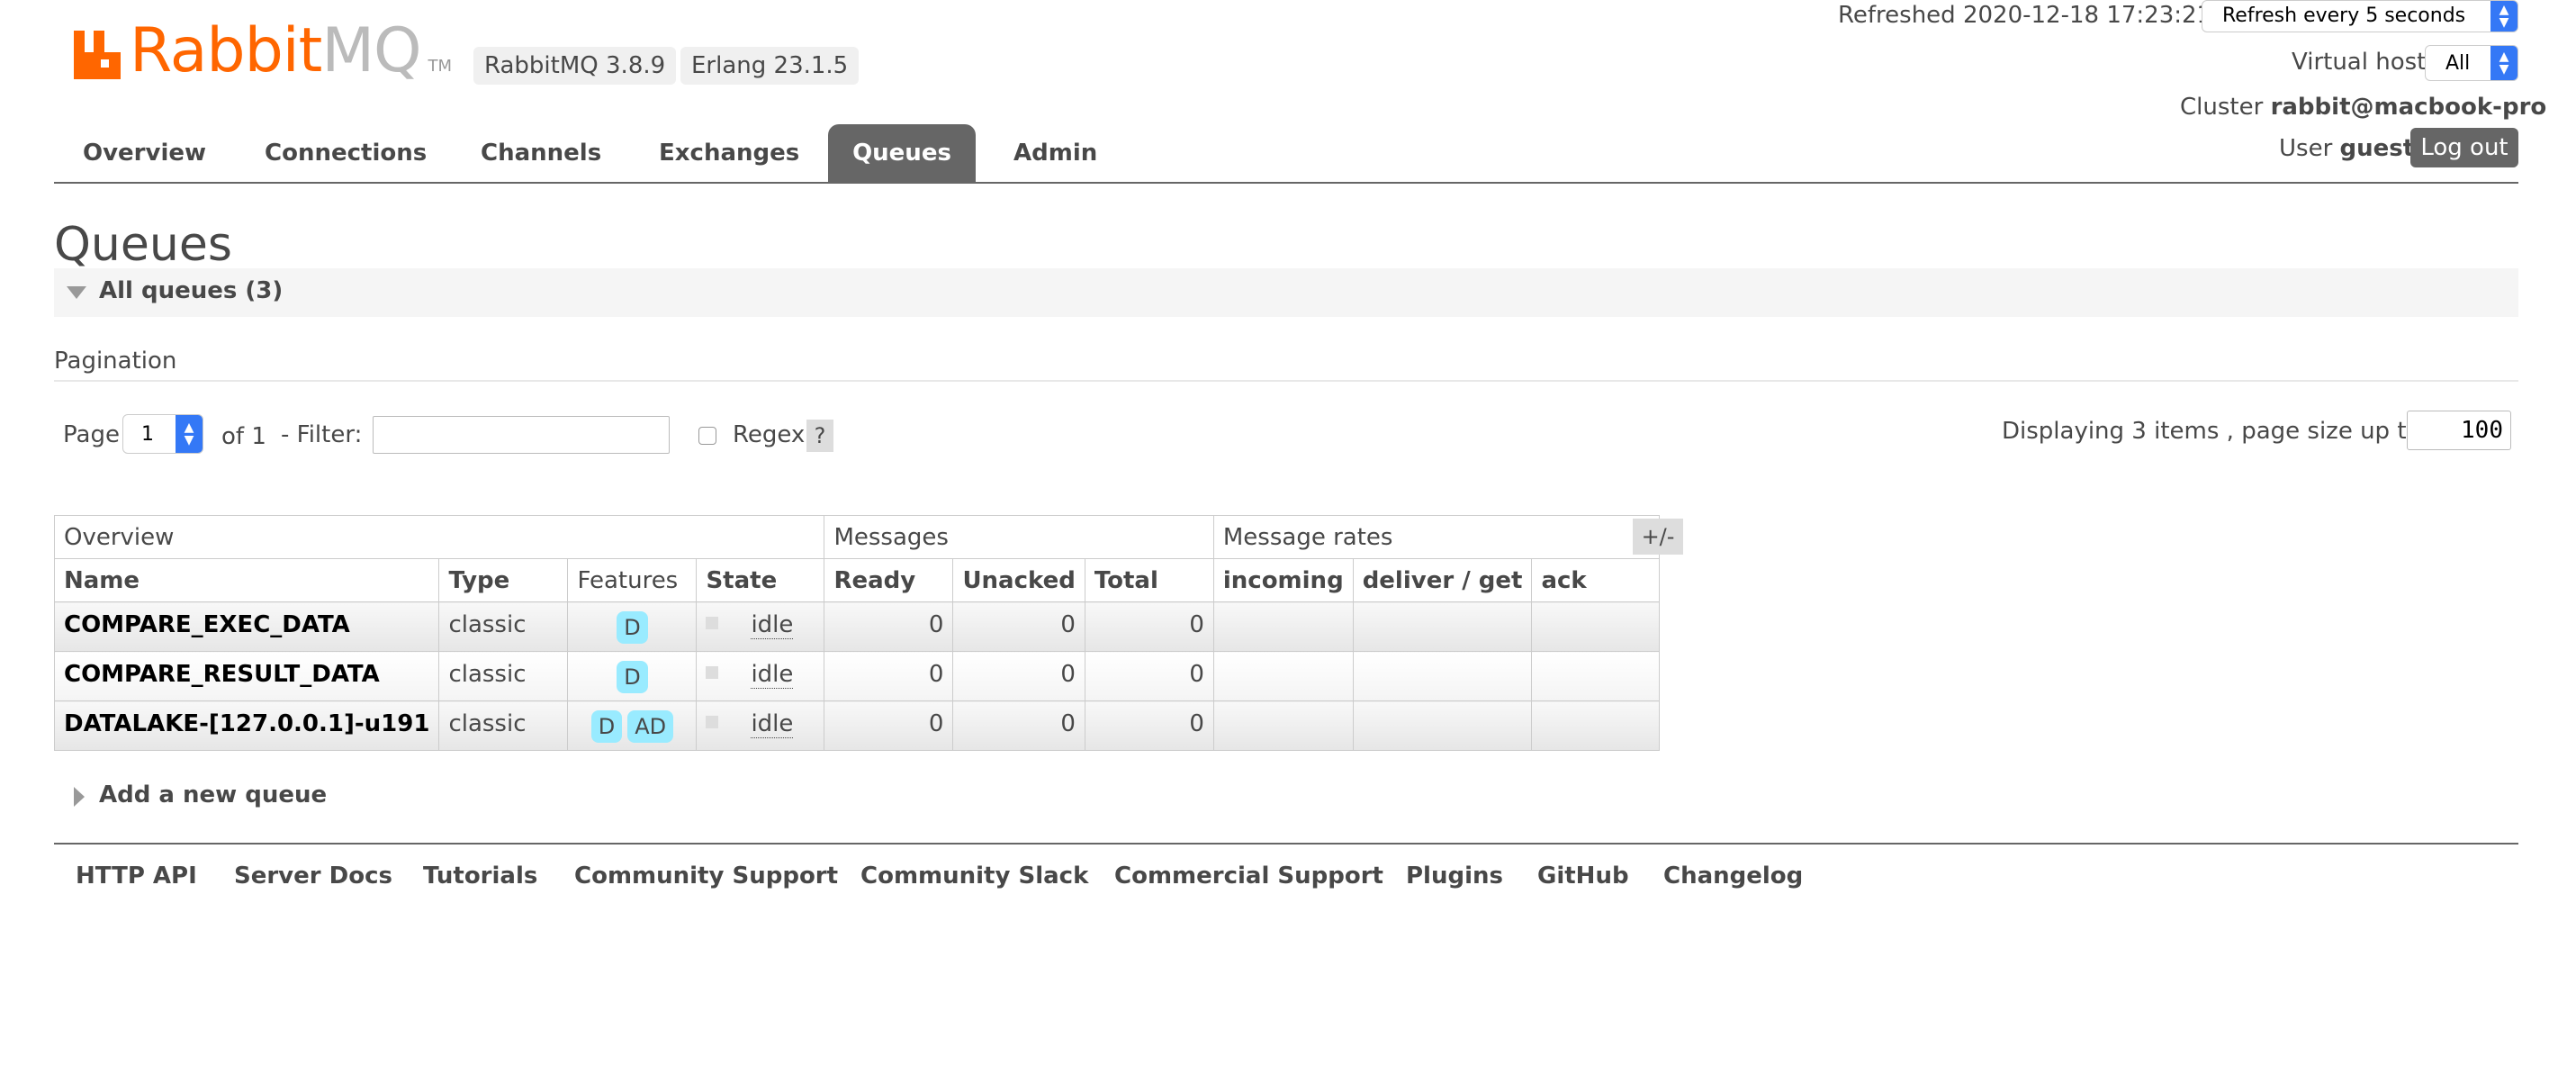  I want to click on table-row: COMPARE_EXEC_DATA classic D idle 0 0 0, so click(857, 627).